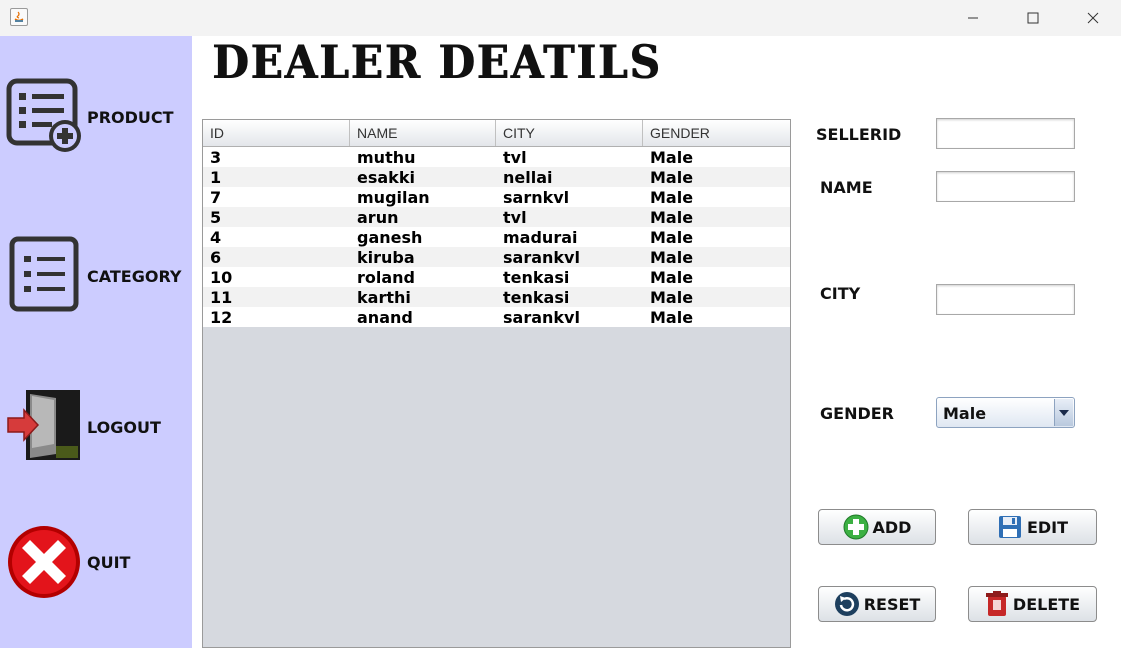 This screenshot has width=1121, height=648. What do you see at coordinates (840, 293) in the screenshot?
I see `city-label: CITY` at bounding box center [840, 293].